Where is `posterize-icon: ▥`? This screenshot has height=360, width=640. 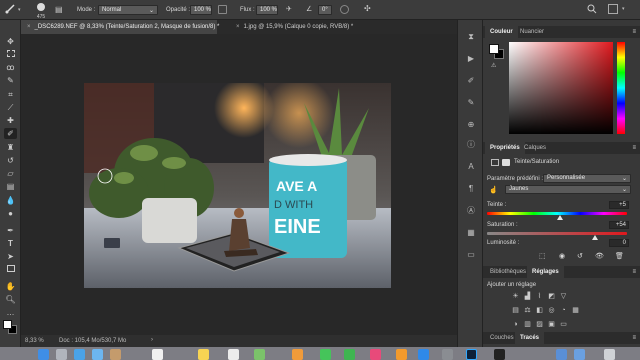 posterize-icon: ▥ is located at coordinates (527, 324).